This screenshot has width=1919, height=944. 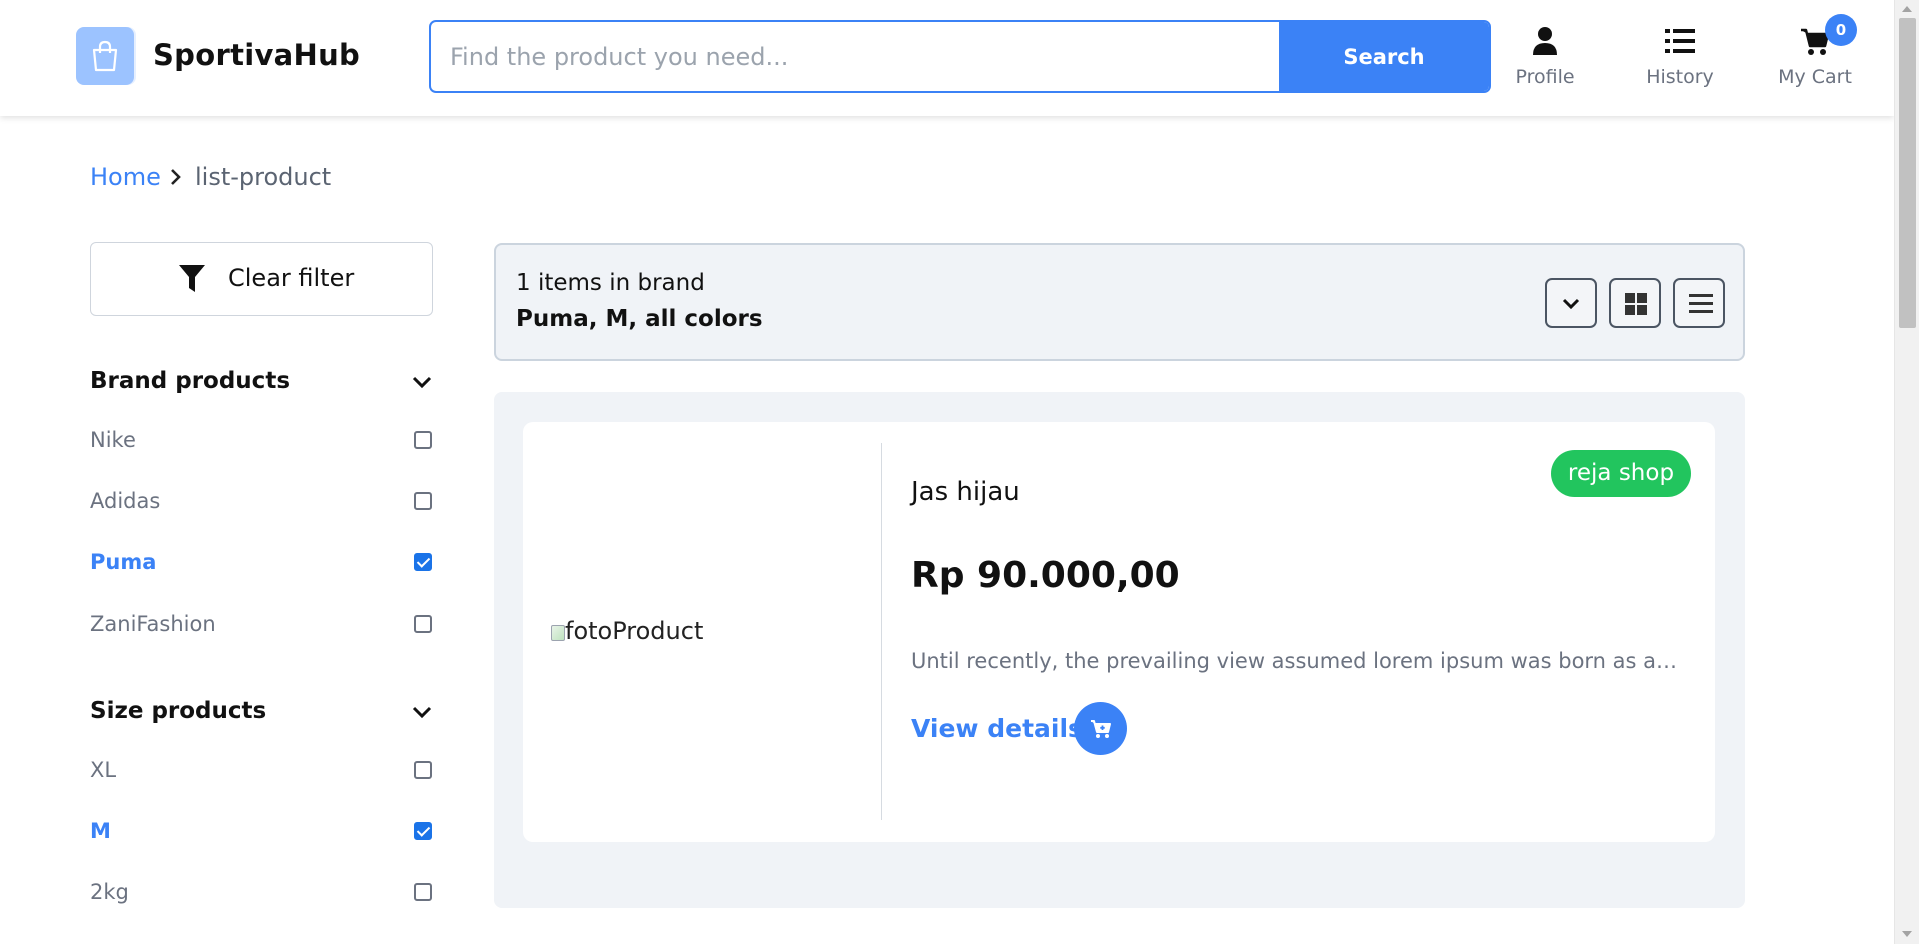 What do you see at coordinates (639, 319) in the screenshot?
I see `active-filters: Puma, M, all colors` at bounding box center [639, 319].